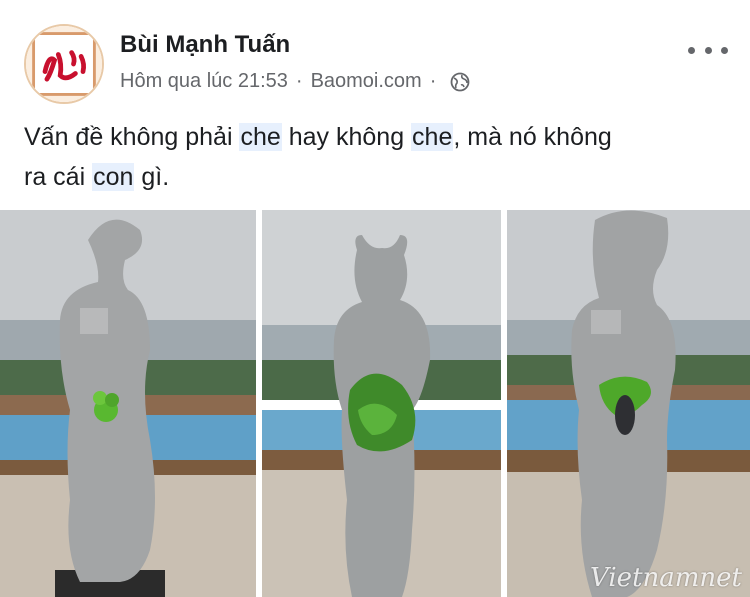 Image resolution: width=750 pixels, height=597 pixels. Describe the element at coordinates (532, 137) in the screenshot. I see `text-segment: , mà nó không` at that location.